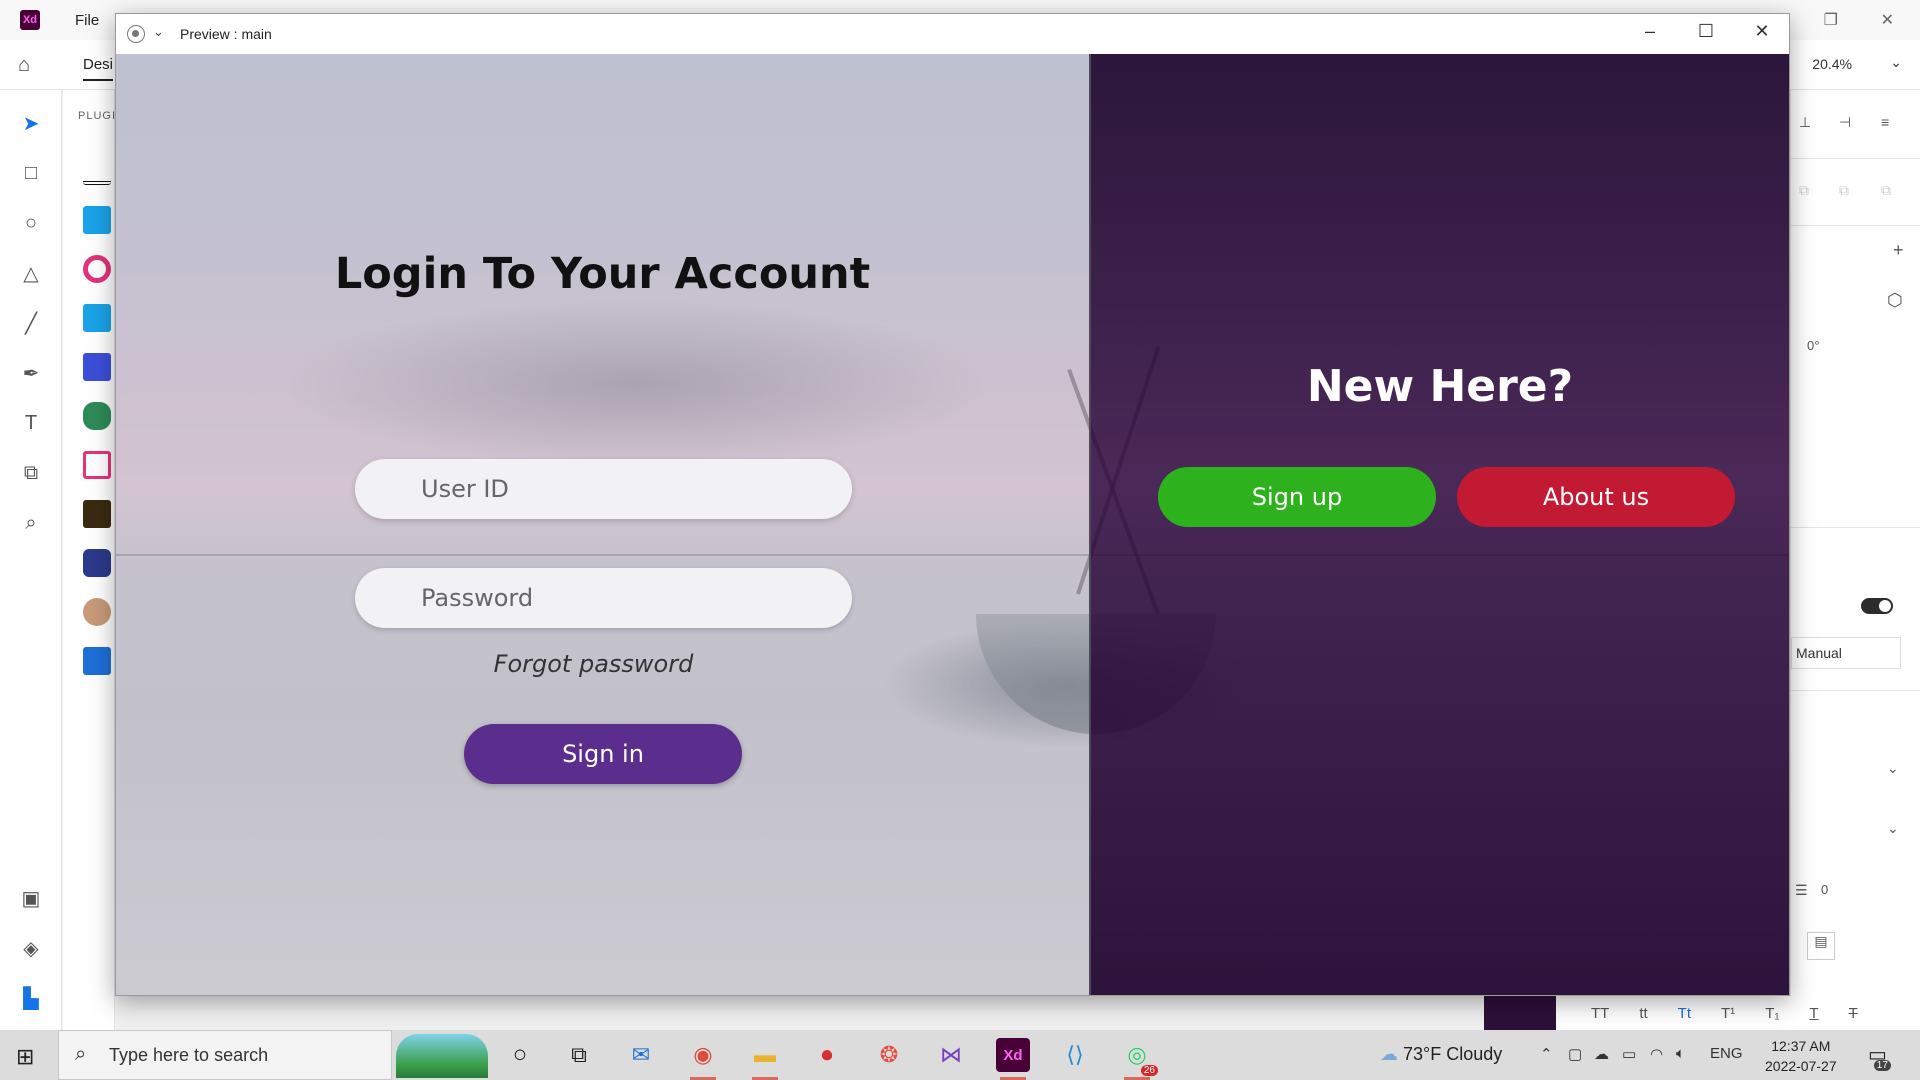 This screenshot has width=1920, height=1080. What do you see at coordinates (97, 269) in the screenshot?
I see `plugin-c-icon` at bounding box center [97, 269].